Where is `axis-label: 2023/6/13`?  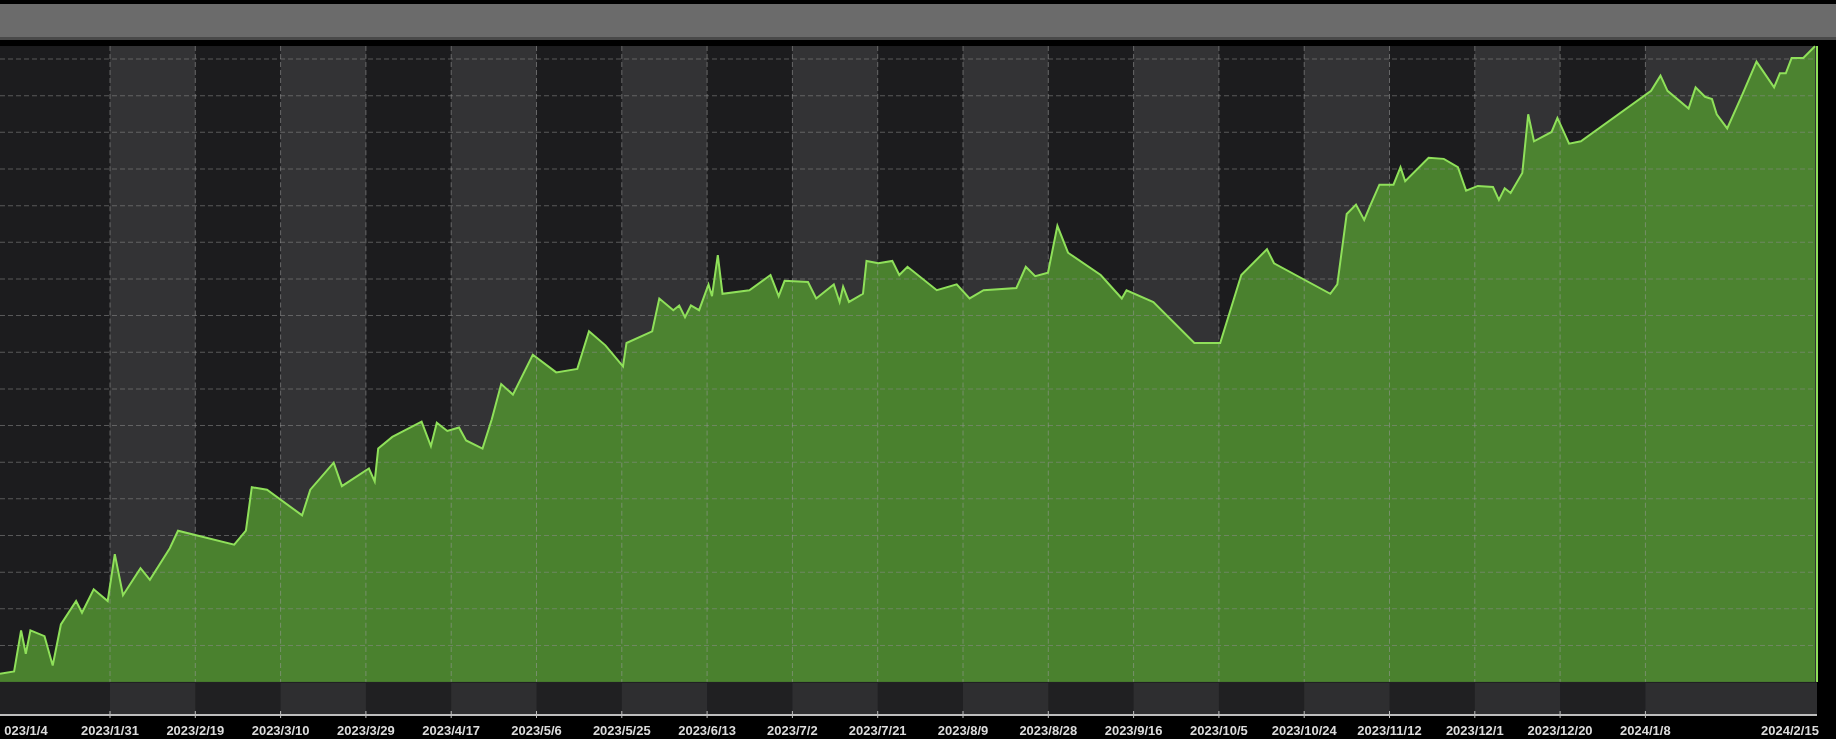 axis-label: 2023/6/13 is located at coordinates (707, 730).